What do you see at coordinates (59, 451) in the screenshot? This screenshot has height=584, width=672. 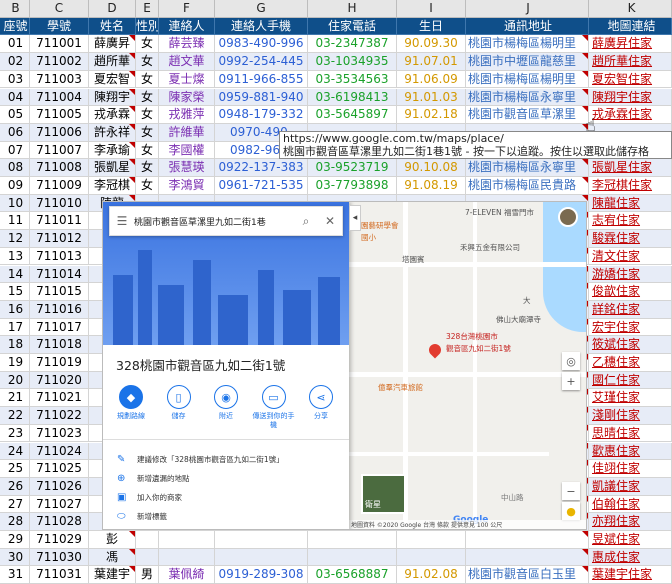 I see `table-cell-id: 711024` at bounding box center [59, 451].